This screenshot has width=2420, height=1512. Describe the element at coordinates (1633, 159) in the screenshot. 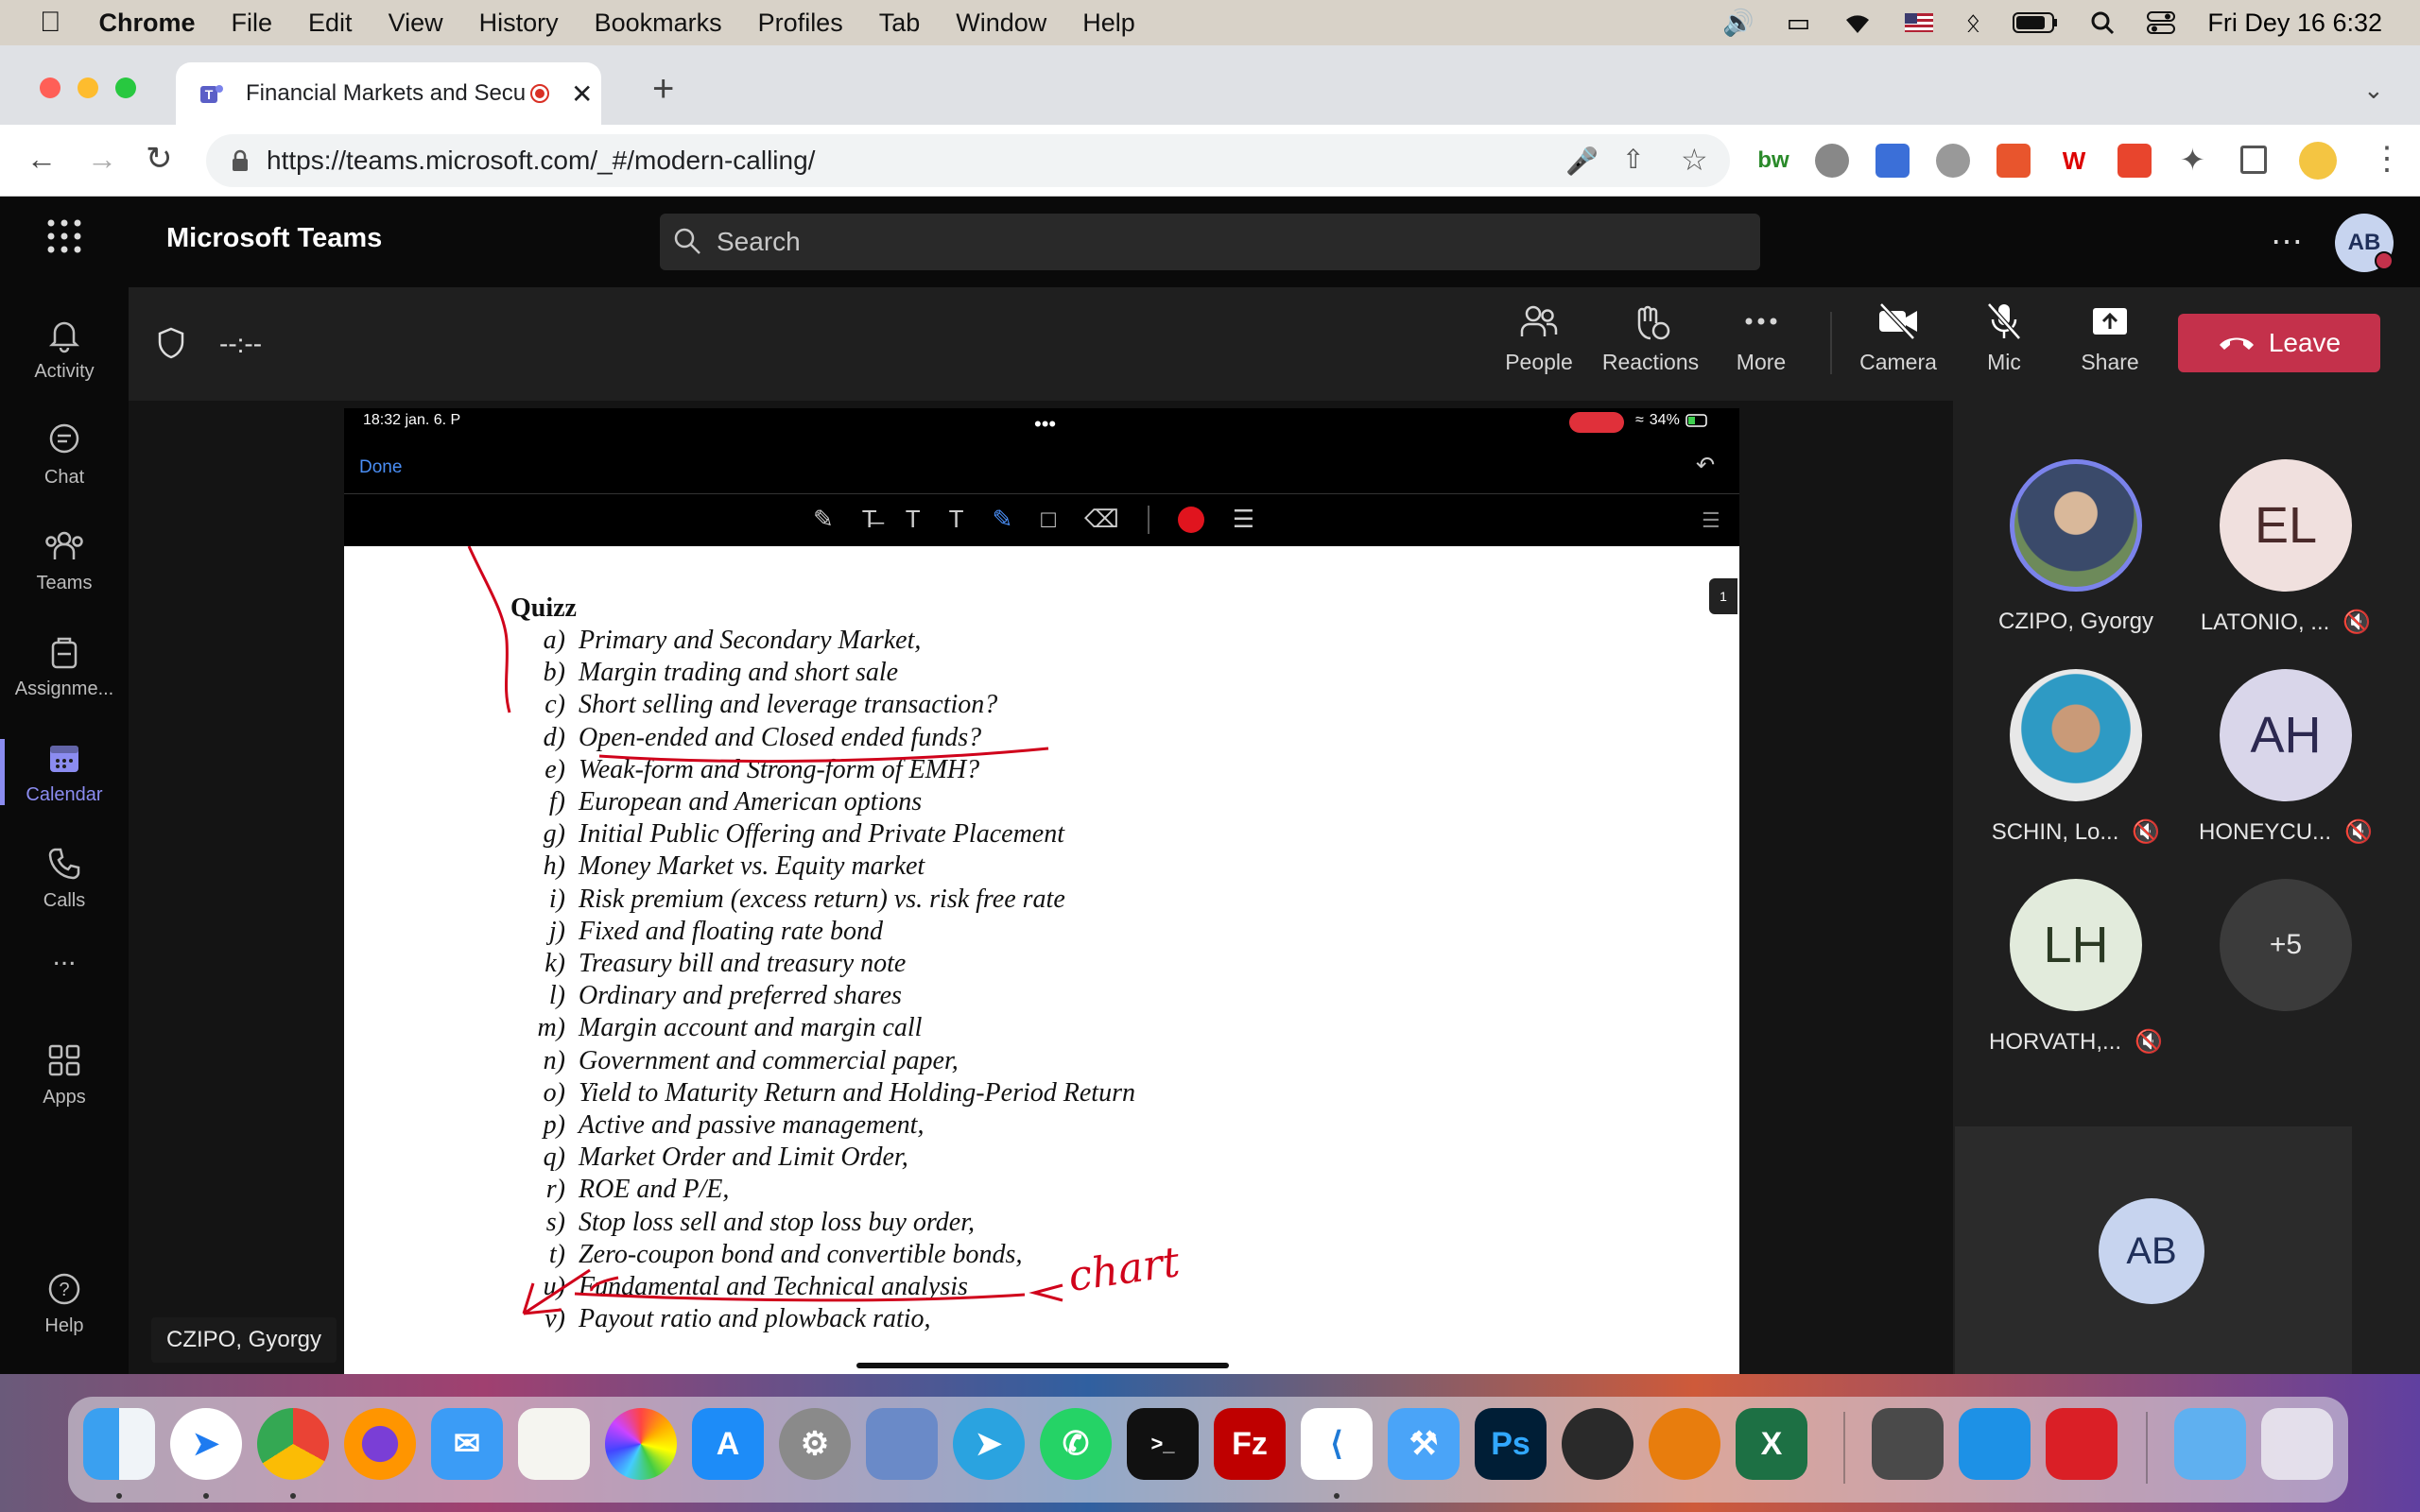

I see `share-page-icon: ⇧` at that location.